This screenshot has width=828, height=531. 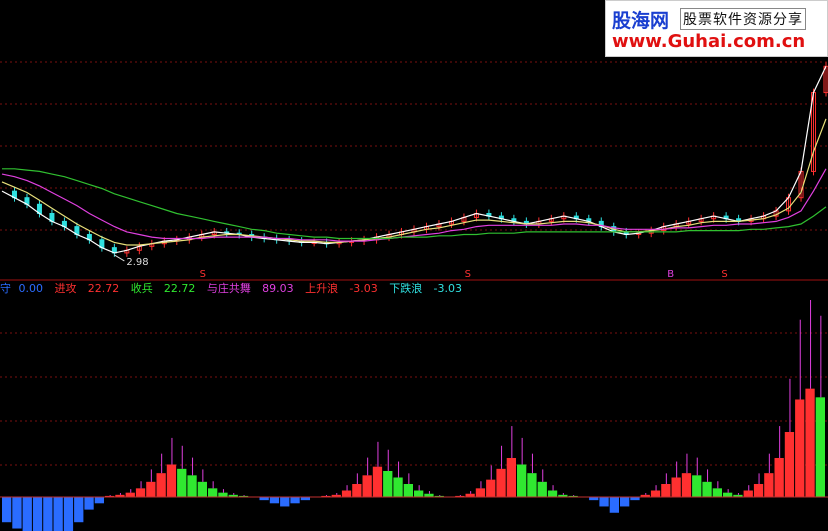 I want to click on signal-marker-1: S, so click(x=468, y=274).